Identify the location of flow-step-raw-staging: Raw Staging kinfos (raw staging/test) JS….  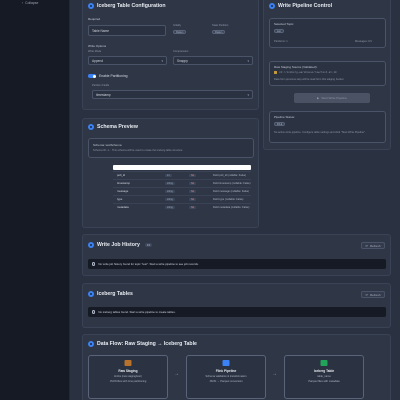
(128, 377).